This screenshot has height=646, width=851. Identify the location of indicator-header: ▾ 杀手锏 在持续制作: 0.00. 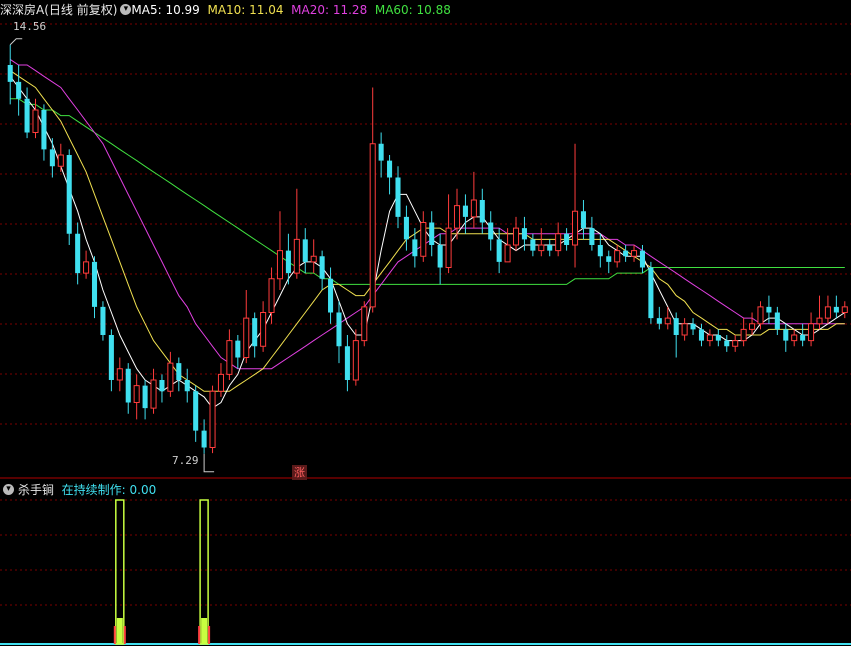
(78, 490).